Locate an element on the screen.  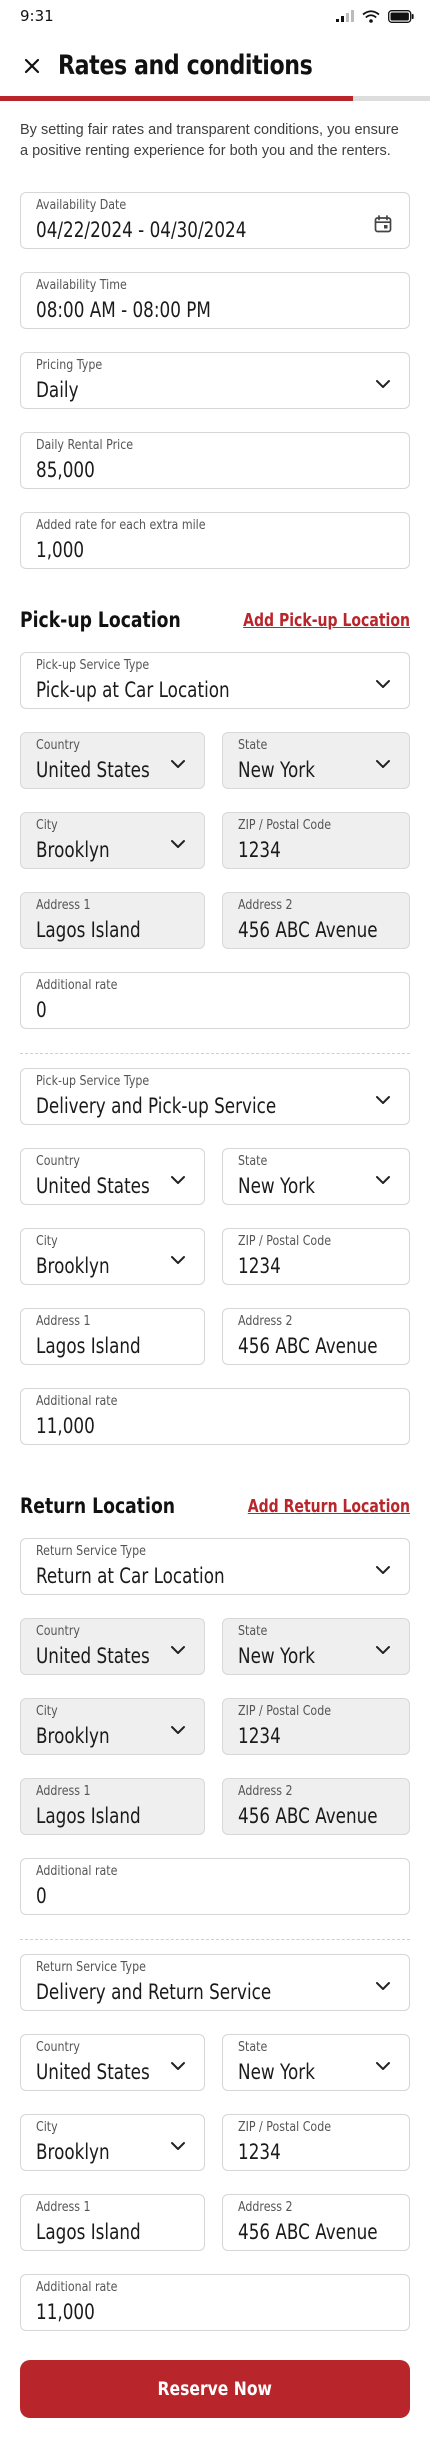
return-2-state-select: State New York is located at coordinates (316, 2062).